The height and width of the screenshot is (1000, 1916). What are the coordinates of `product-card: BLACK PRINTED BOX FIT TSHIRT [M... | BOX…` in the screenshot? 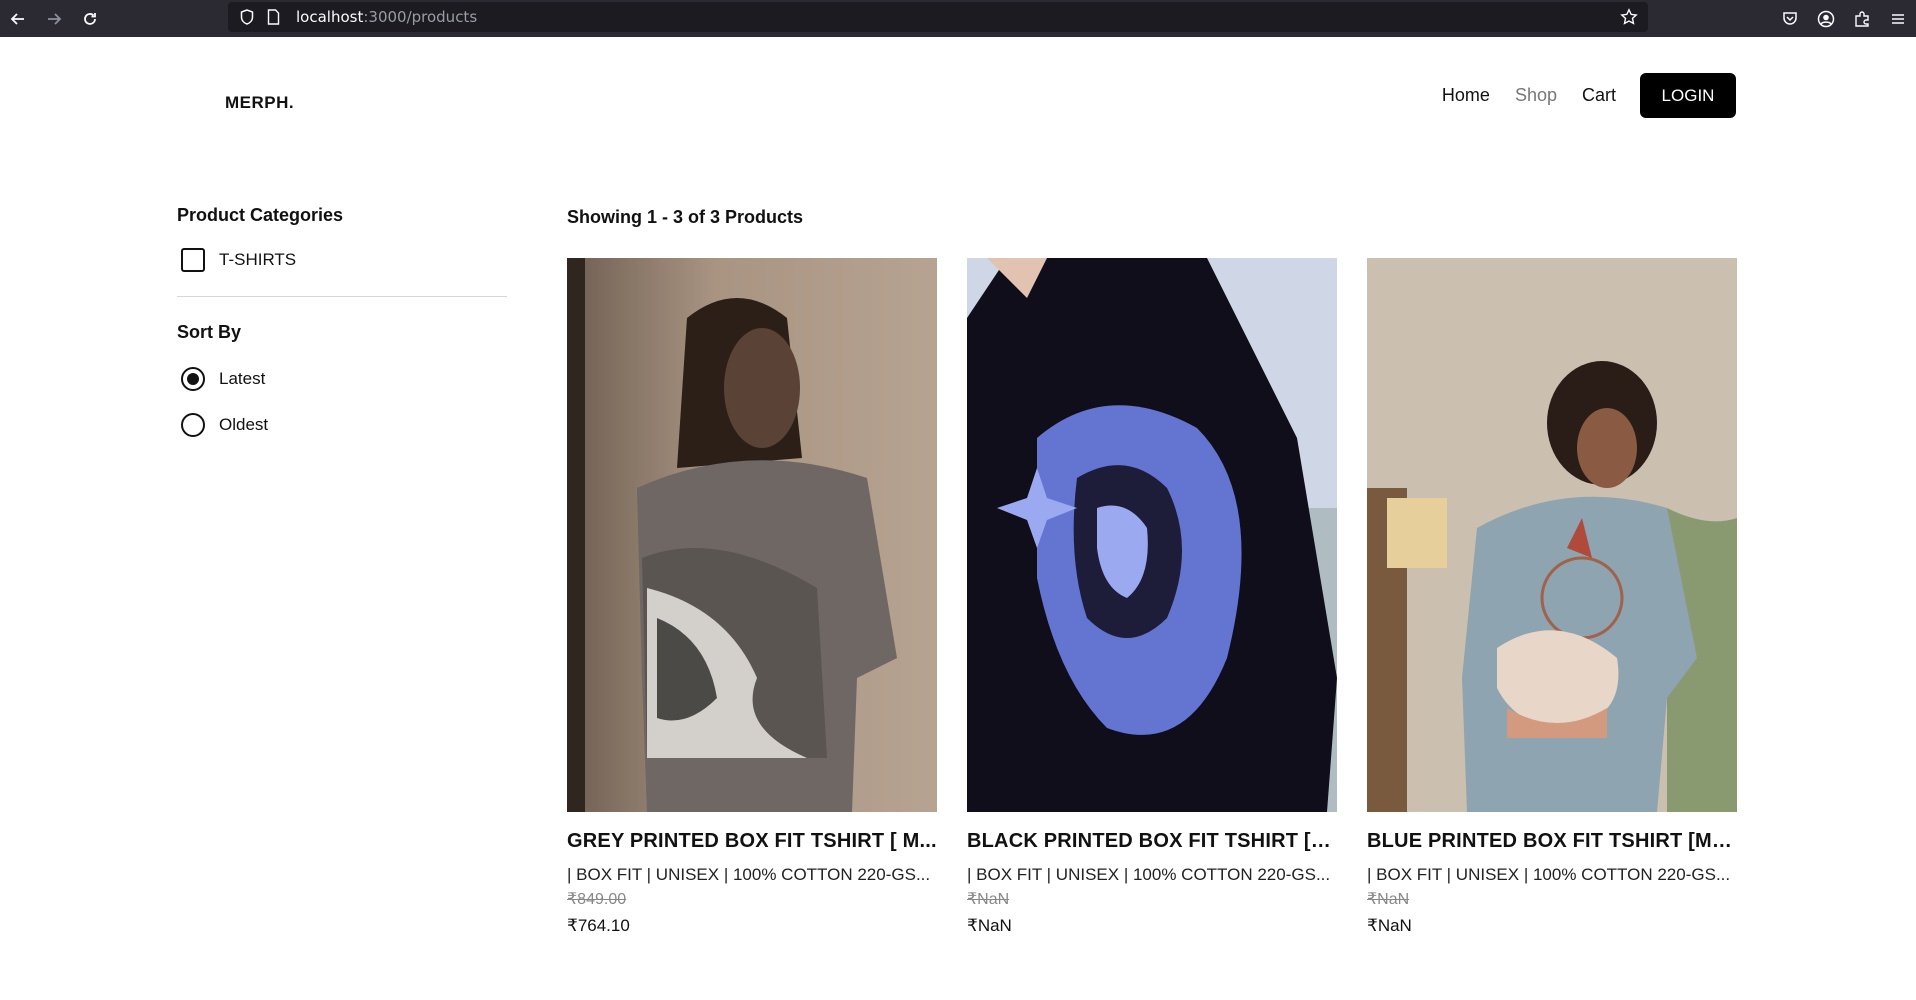 It's located at (1152, 597).